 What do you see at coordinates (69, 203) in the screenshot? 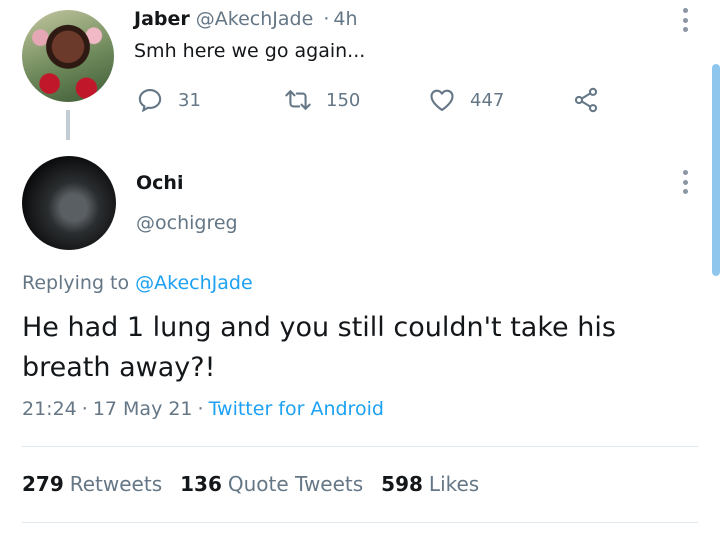
I see `focused-tweet-avatar` at bounding box center [69, 203].